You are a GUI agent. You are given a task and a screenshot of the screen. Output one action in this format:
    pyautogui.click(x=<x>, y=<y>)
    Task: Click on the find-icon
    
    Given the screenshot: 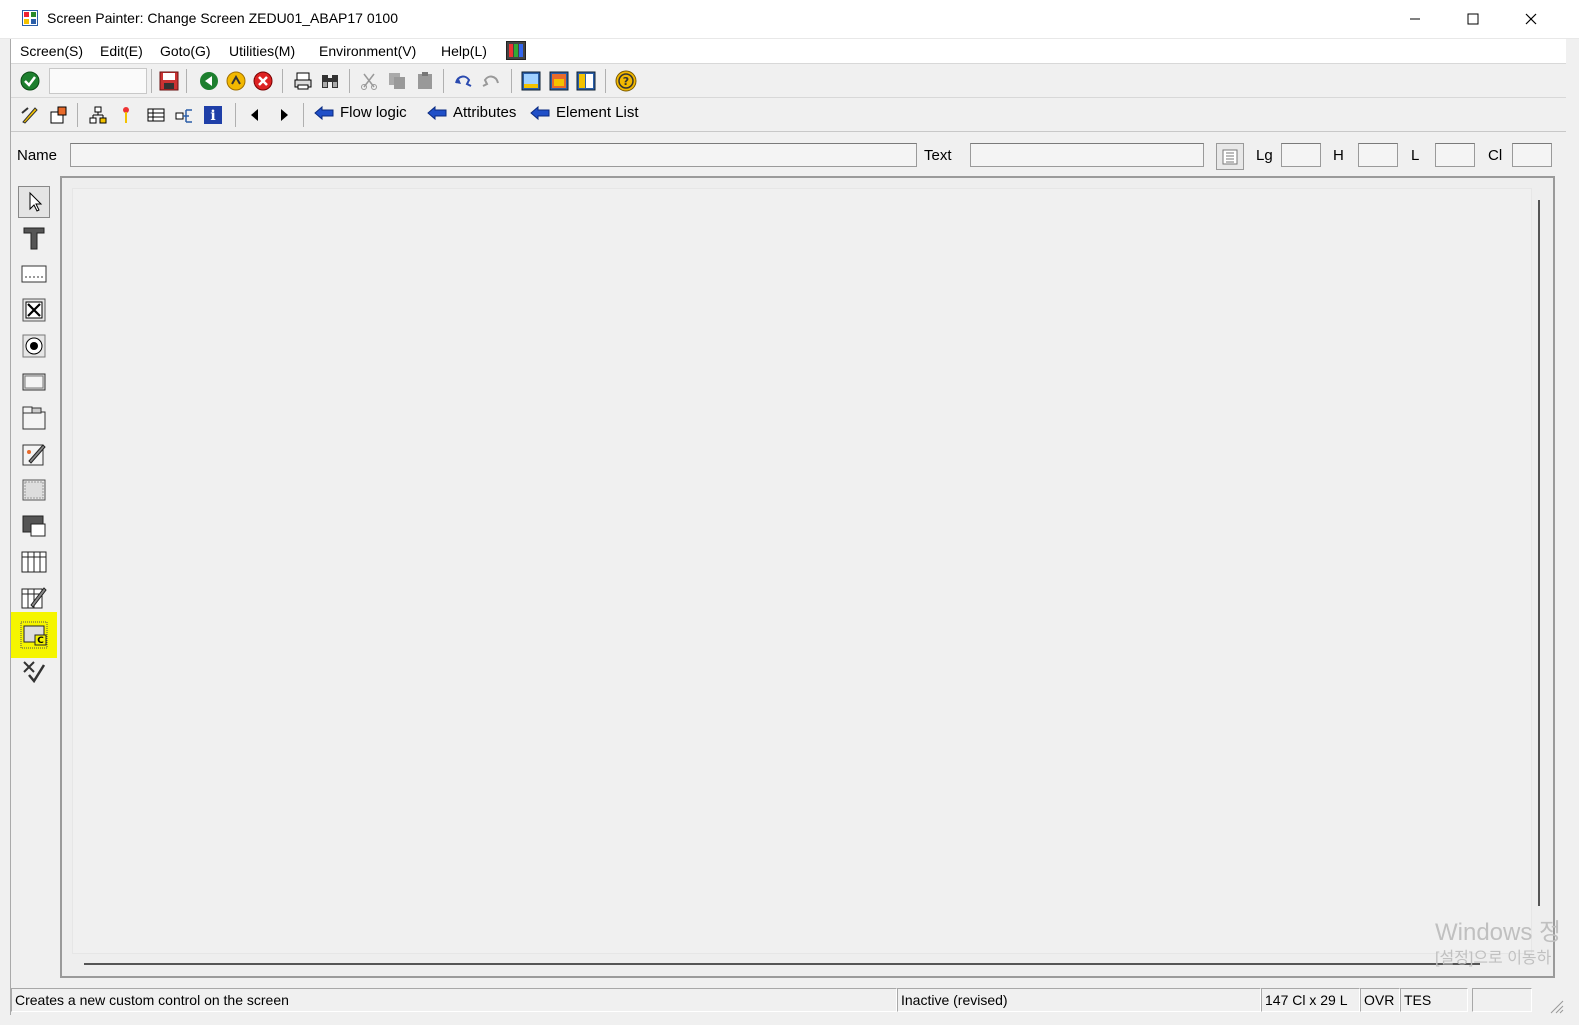 What is the action you would take?
    pyautogui.click(x=330, y=81)
    